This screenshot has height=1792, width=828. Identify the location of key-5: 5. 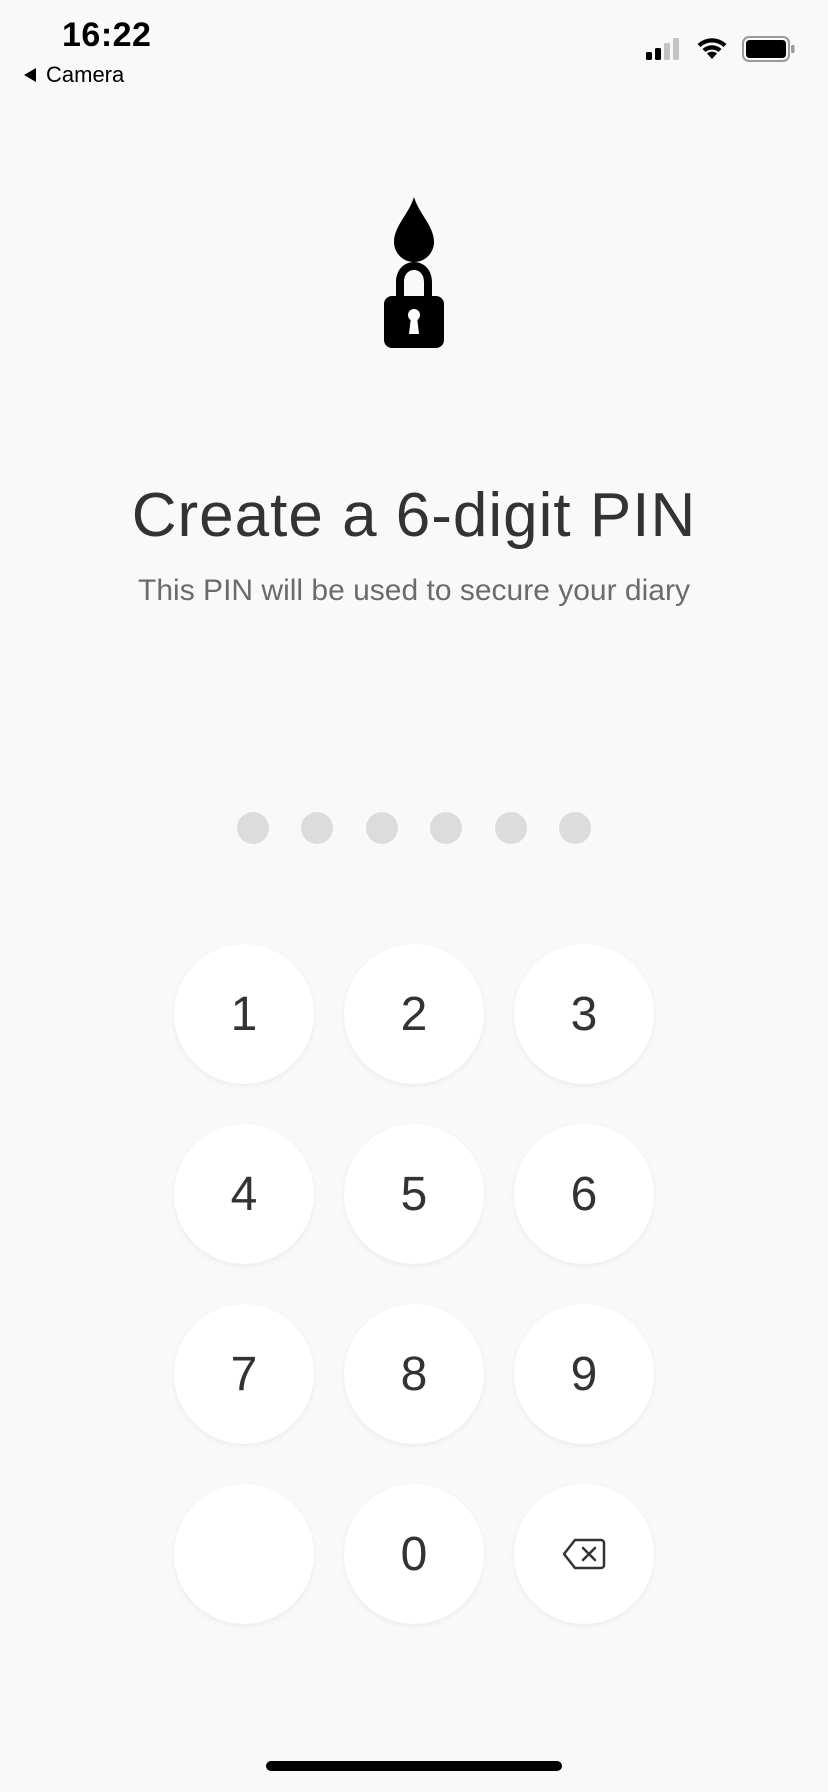
(414, 1194).